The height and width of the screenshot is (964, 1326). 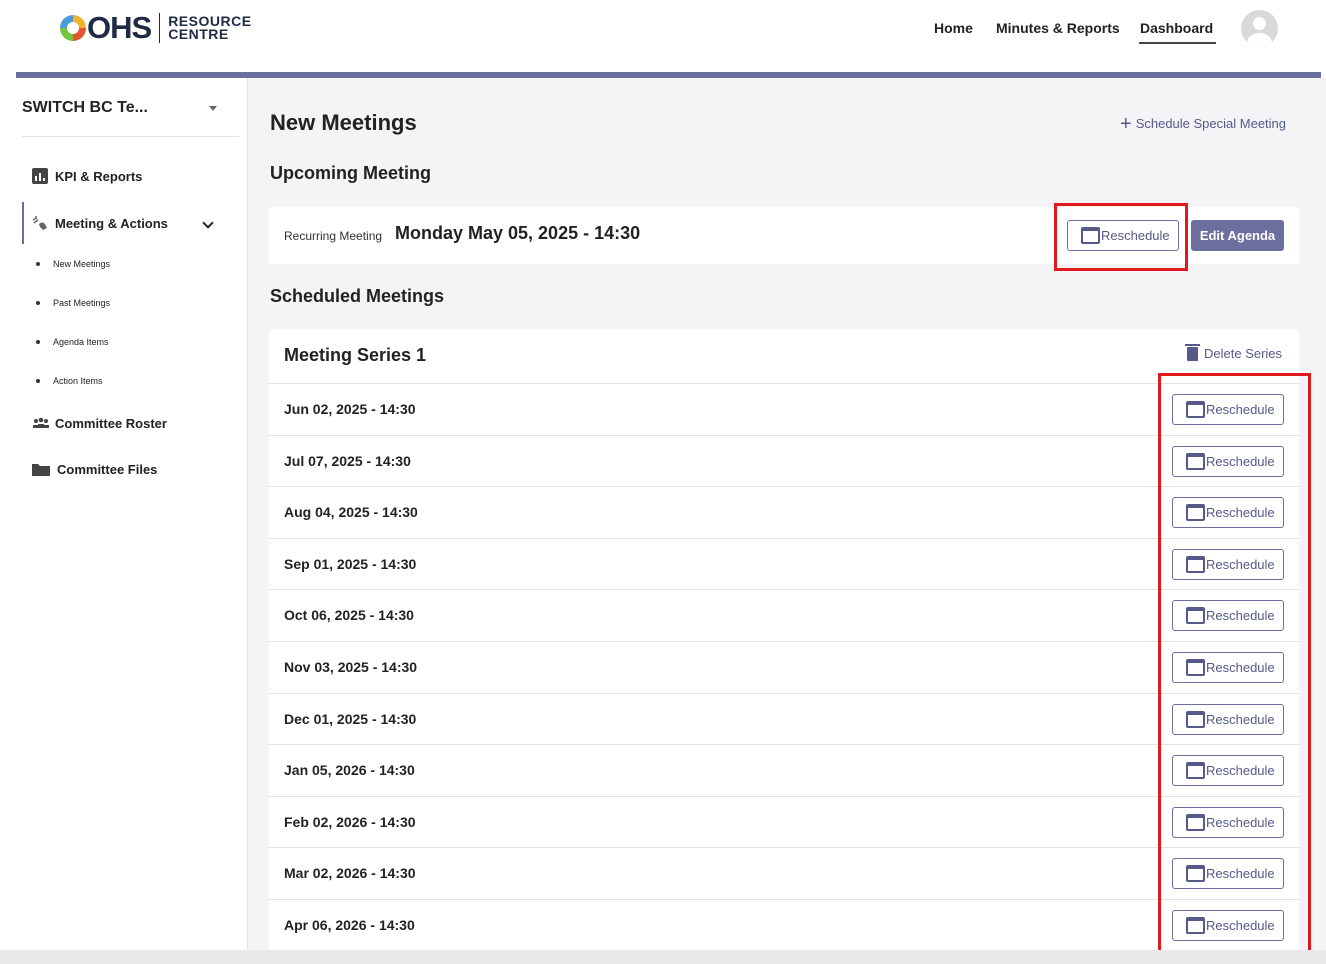 I want to click on sidebar-subitem-past-meetings: Past Meetings, so click(x=73, y=303).